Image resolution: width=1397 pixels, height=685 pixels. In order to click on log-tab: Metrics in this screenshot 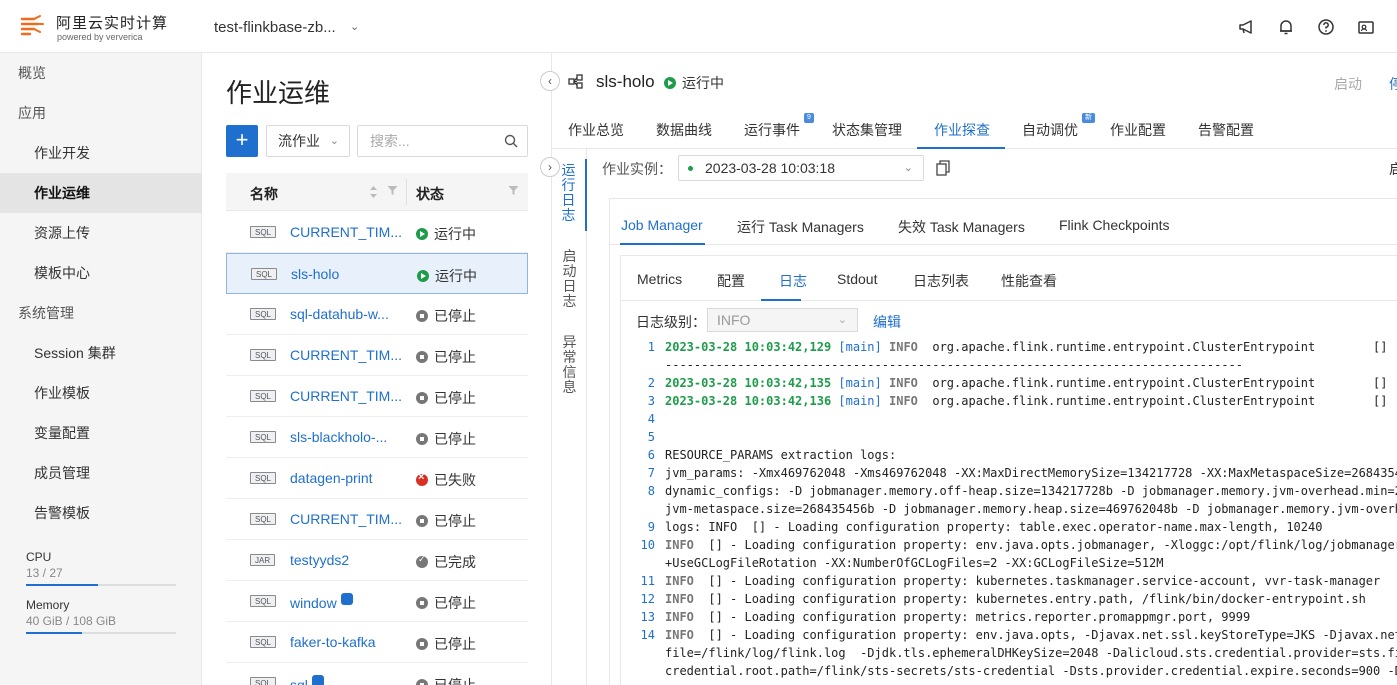, I will do `click(659, 279)`.